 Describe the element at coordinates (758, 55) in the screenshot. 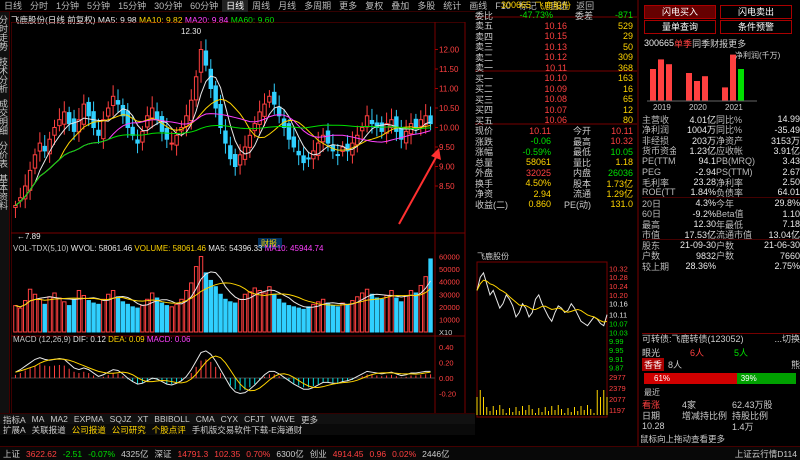

I see `fin-chart-title: 净利润(千万)` at that location.